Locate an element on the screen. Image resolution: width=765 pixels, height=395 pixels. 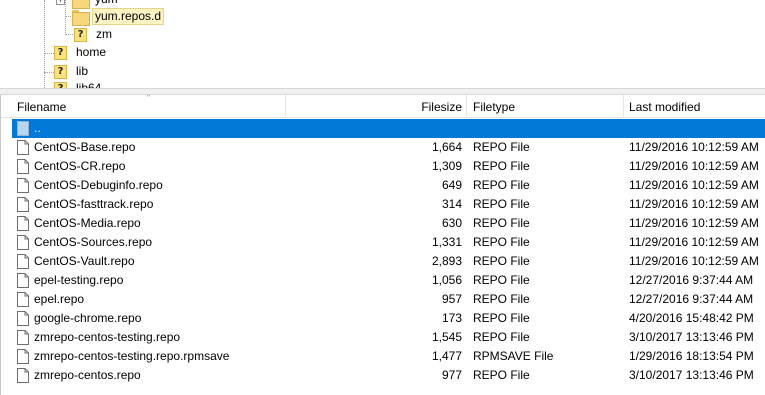
tree-item-yum-repos-d: yum.repos.d is located at coordinates (118, 16).